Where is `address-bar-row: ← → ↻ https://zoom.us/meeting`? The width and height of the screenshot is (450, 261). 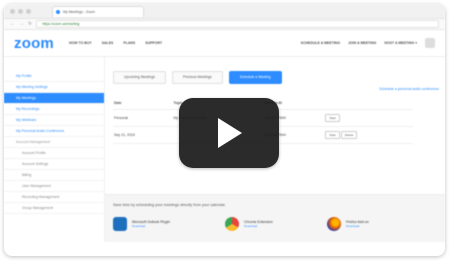 address-bar-row: ← → ↻ https://zoom.us/meeting is located at coordinates (224, 24).